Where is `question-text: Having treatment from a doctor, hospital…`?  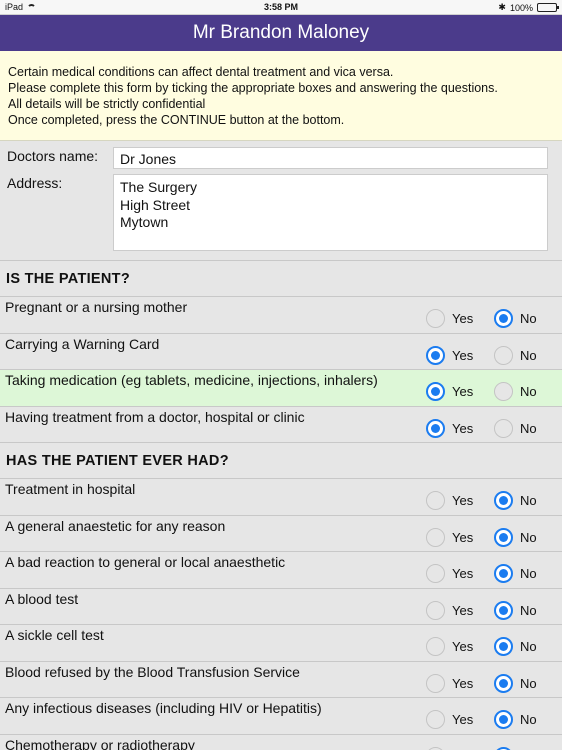 question-text: Having treatment from a doctor, hospital… is located at coordinates (155, 416).